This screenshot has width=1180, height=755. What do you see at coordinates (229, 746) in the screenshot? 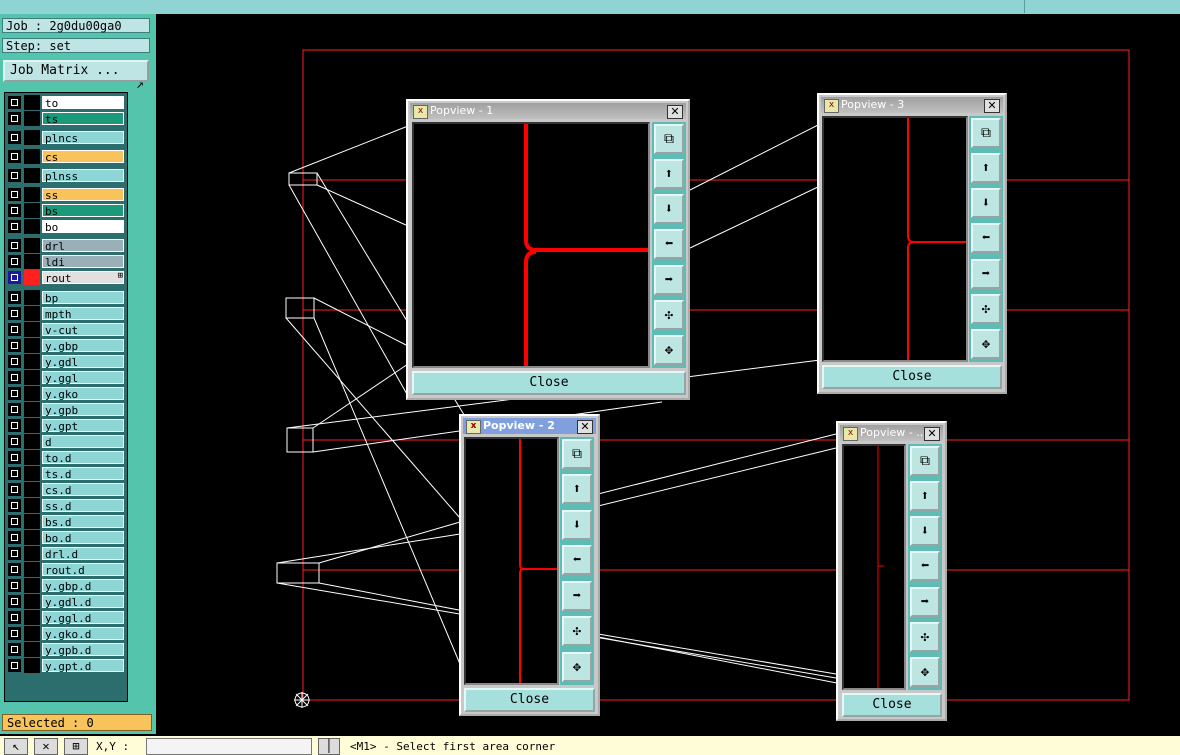
I see `xy-input` at bounding box center [229, 746].